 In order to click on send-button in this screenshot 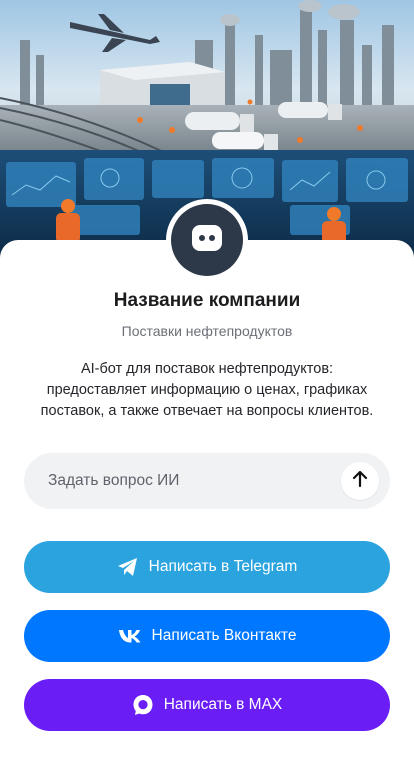, I will do `click(360, 481)`.